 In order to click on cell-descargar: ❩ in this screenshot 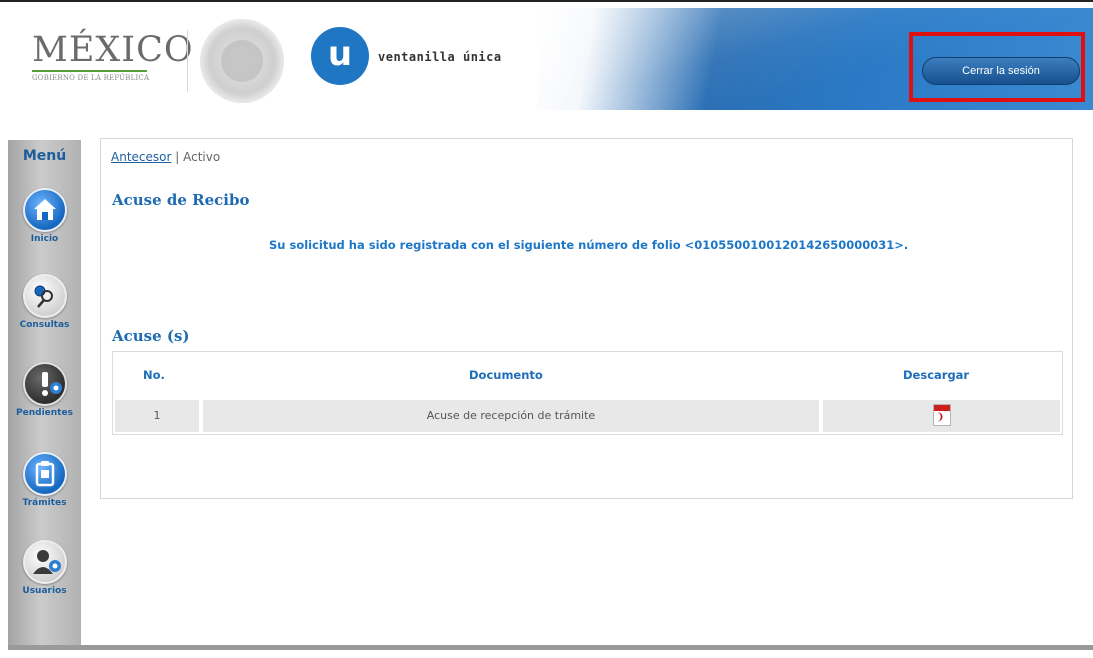, I will do `click(941, 416)`.